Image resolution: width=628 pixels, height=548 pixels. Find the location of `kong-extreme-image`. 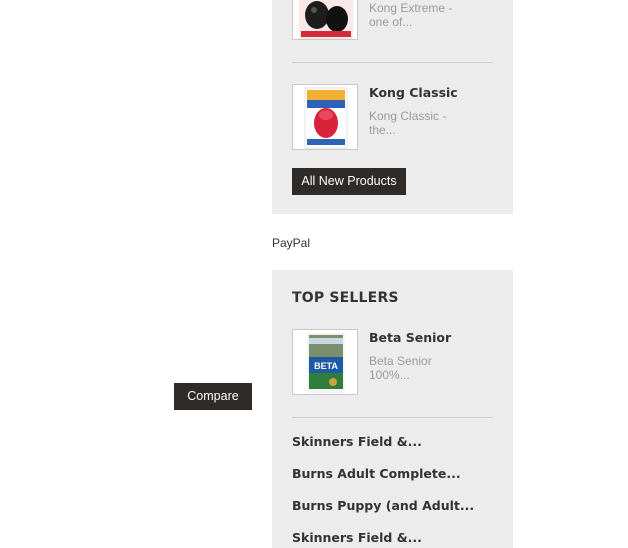

kong-extreme-image is located at coordinates (326, 19).